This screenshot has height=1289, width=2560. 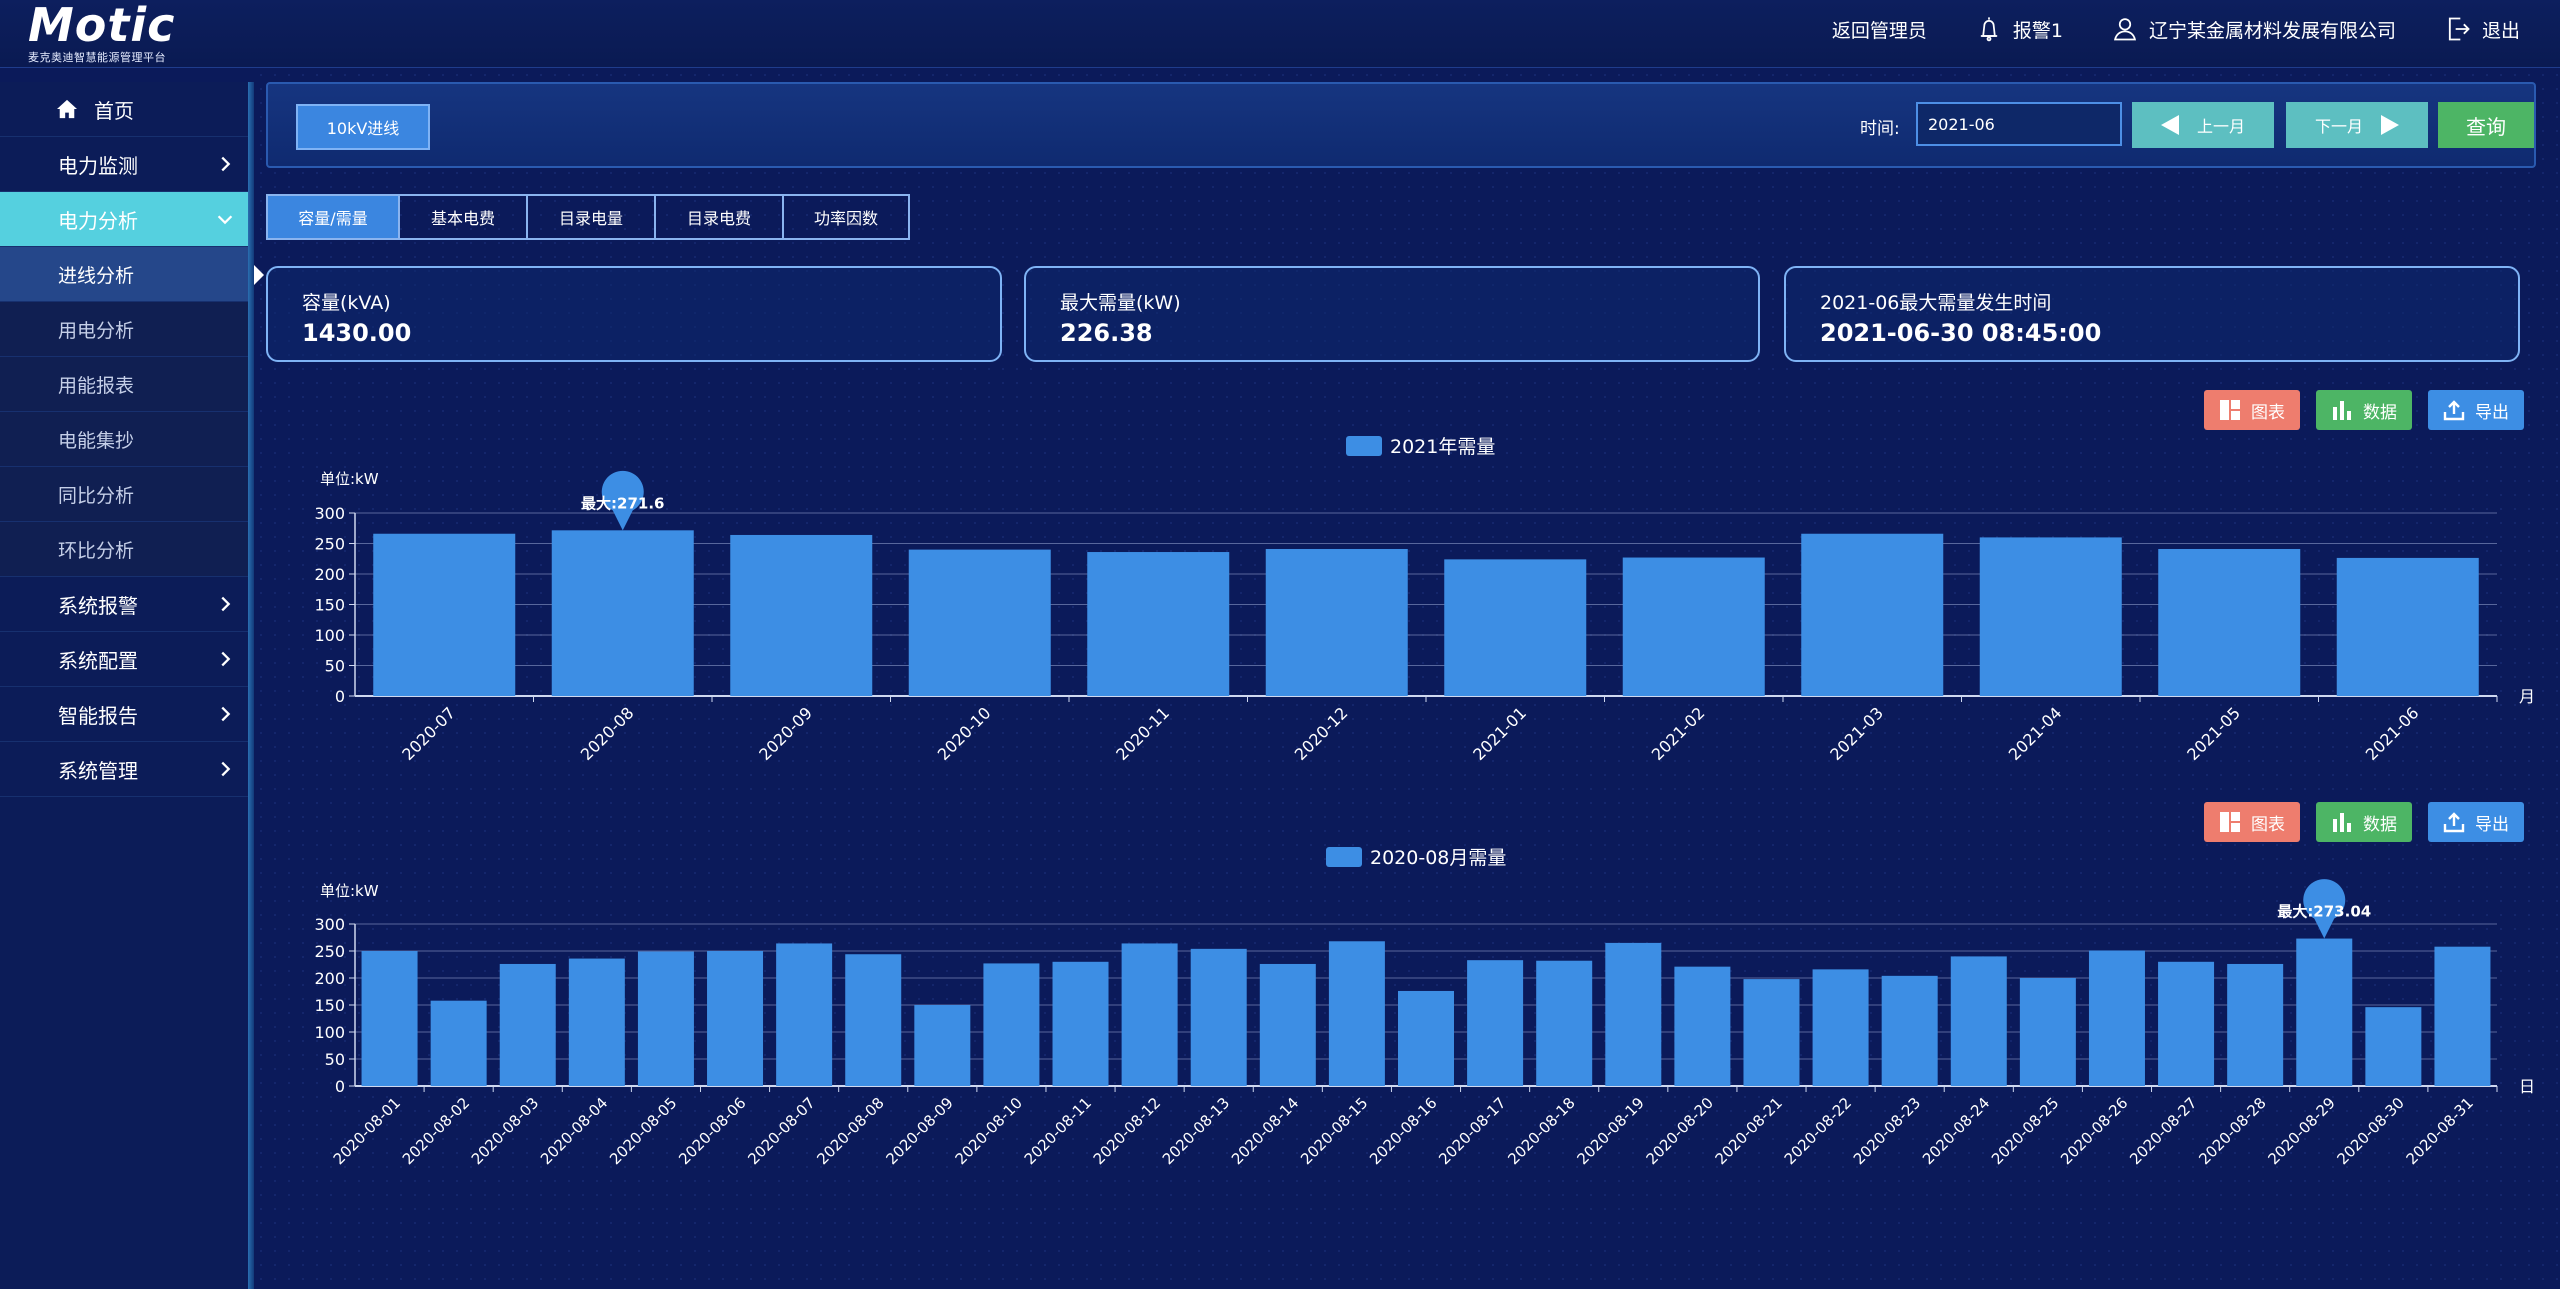 What do you see at coordinates (2035, 733) in the screenshot?
I see `x-tick-label: 2021-04` at bounding box center [2035, 733].